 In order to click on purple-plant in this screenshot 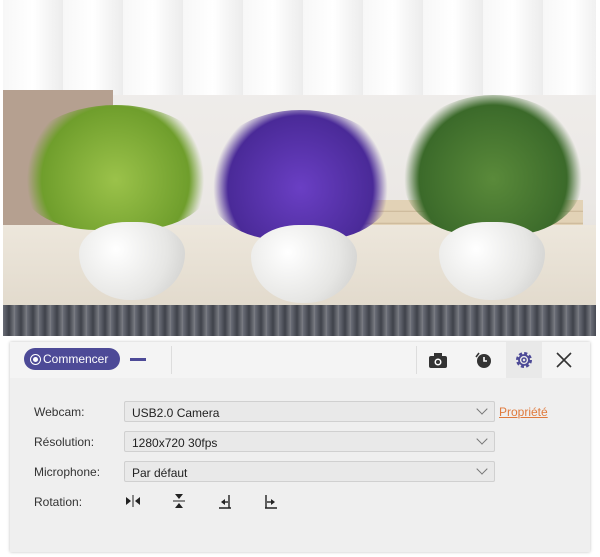, I will do `click(300, 175)`.